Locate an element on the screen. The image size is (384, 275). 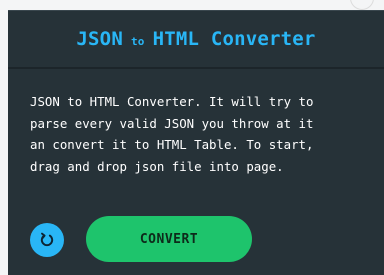
refresh-button is located at coordinates (47, 240).